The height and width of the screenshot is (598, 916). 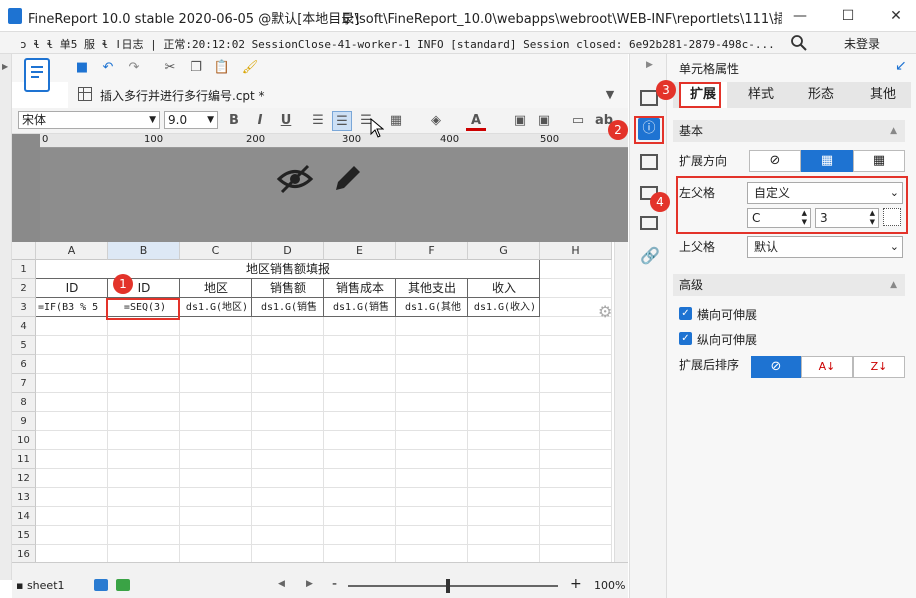 I want to click on underline-button: U, so click(x=286, y=121).